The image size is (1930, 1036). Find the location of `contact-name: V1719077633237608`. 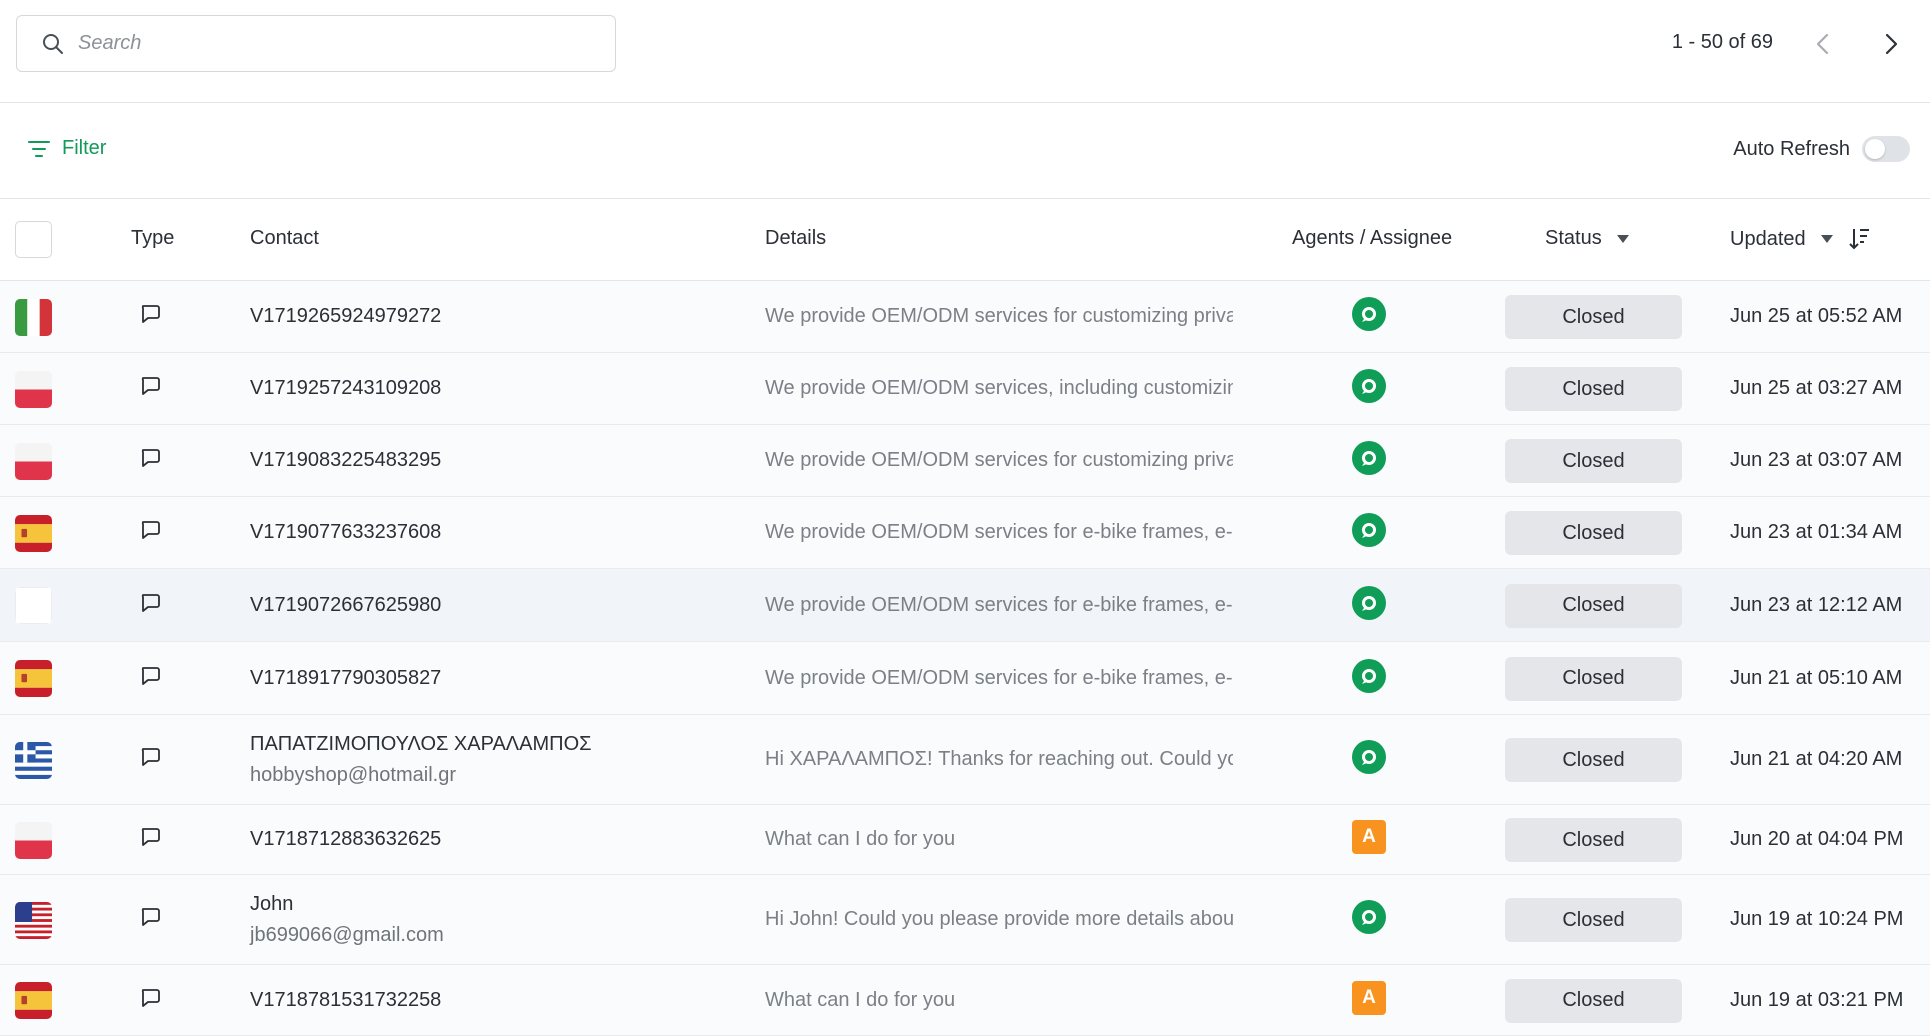

contact-name: V1719077633237608 is located at coordinates (346, 532).